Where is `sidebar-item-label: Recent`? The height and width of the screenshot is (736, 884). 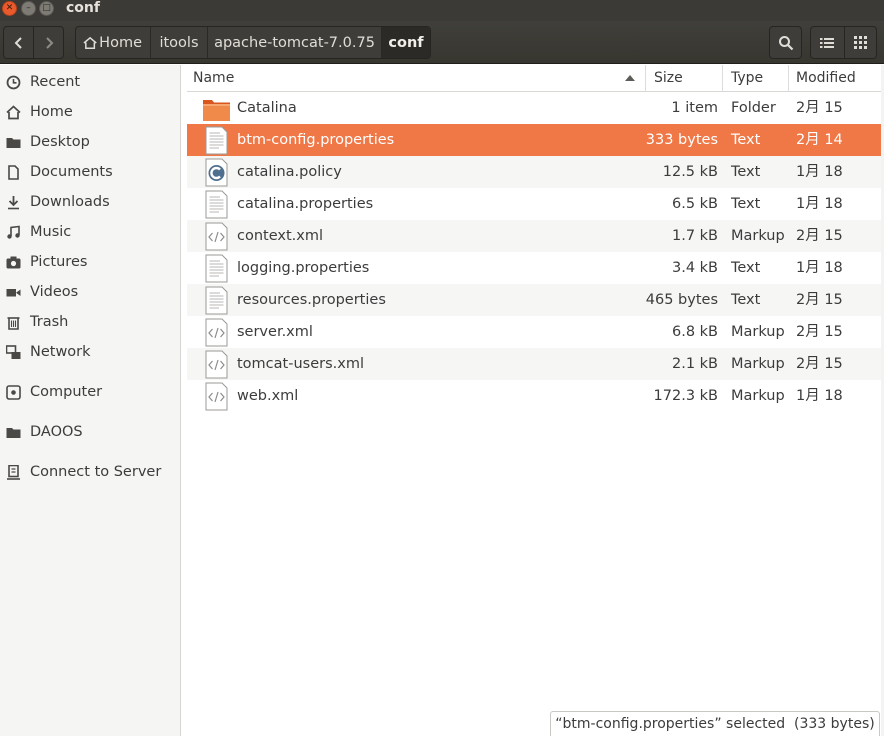
sidebar-item-label: Recent is located at coordinates (55, 82).